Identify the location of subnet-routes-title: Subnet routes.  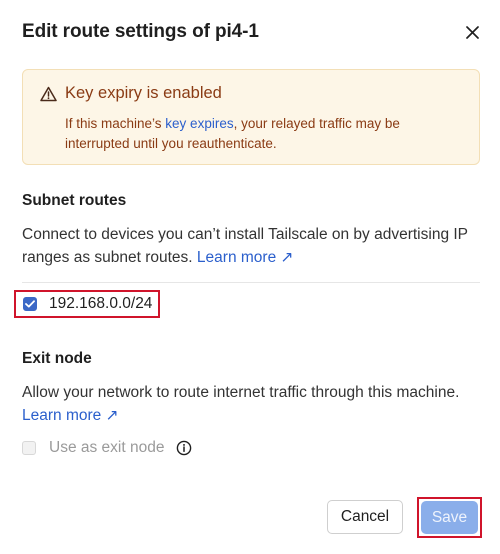
(74, 200).